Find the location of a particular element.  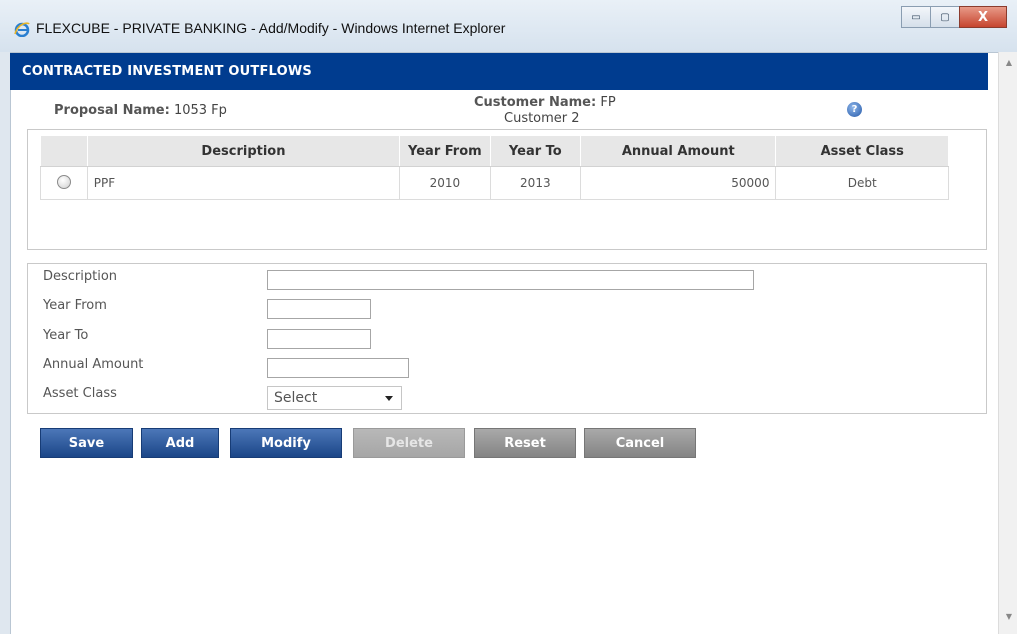

cell-year-from: 2010 is located at coordinates (445, 183).